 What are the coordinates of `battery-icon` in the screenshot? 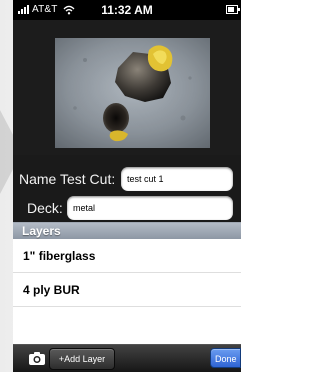 It's located at (233, 9).